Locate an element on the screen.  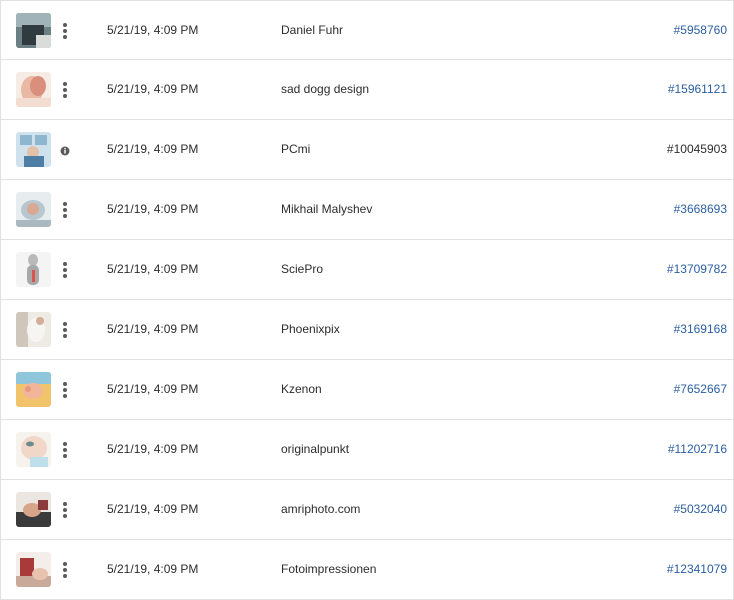
author-name: amriphoto.com is located at coordinates (320, 509).